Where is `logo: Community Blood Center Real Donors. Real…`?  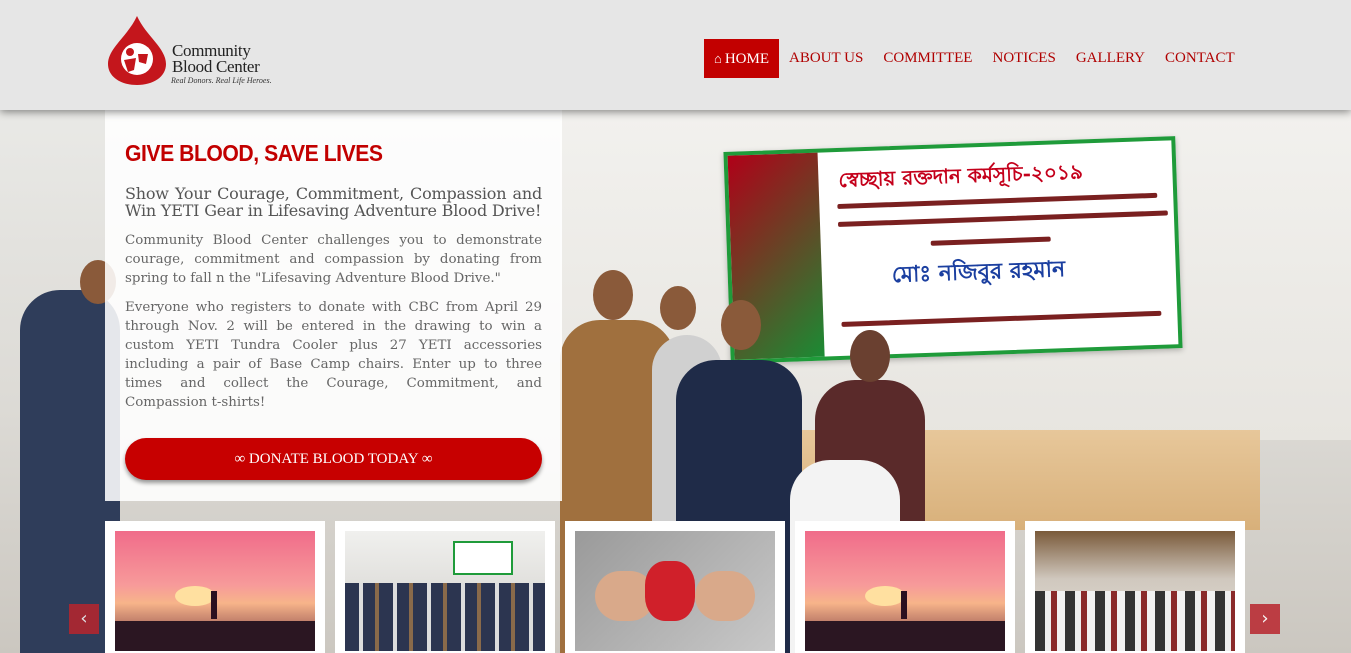 logo: Community Blood Center Real Donors. Real… is located at coordinates (196, 51).